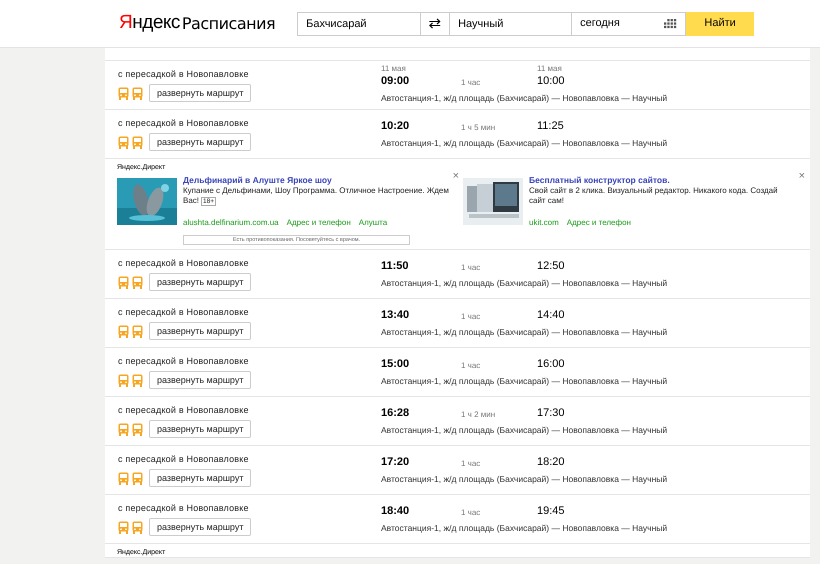 This screenshot has width=820, height=564. What do you see at coordinates (720, 24) in the screenshot?
I see `search-button: Найти` at bounding box center [720, 24].